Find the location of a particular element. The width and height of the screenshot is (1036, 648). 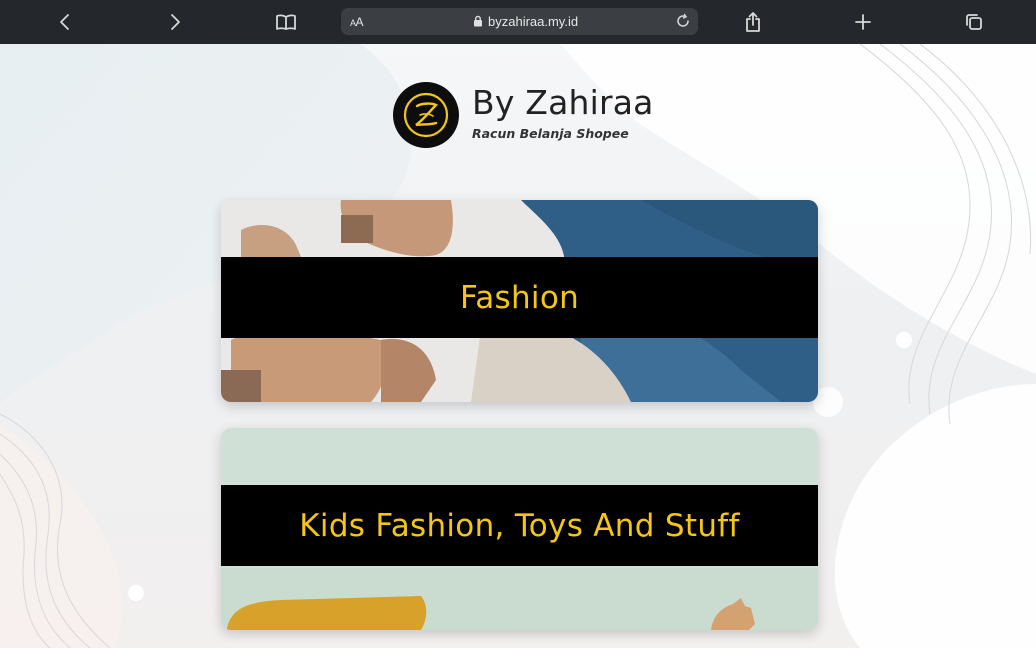

browser-toolbar: AA byzahiraa.my.id is located at coordinates (518, 22).